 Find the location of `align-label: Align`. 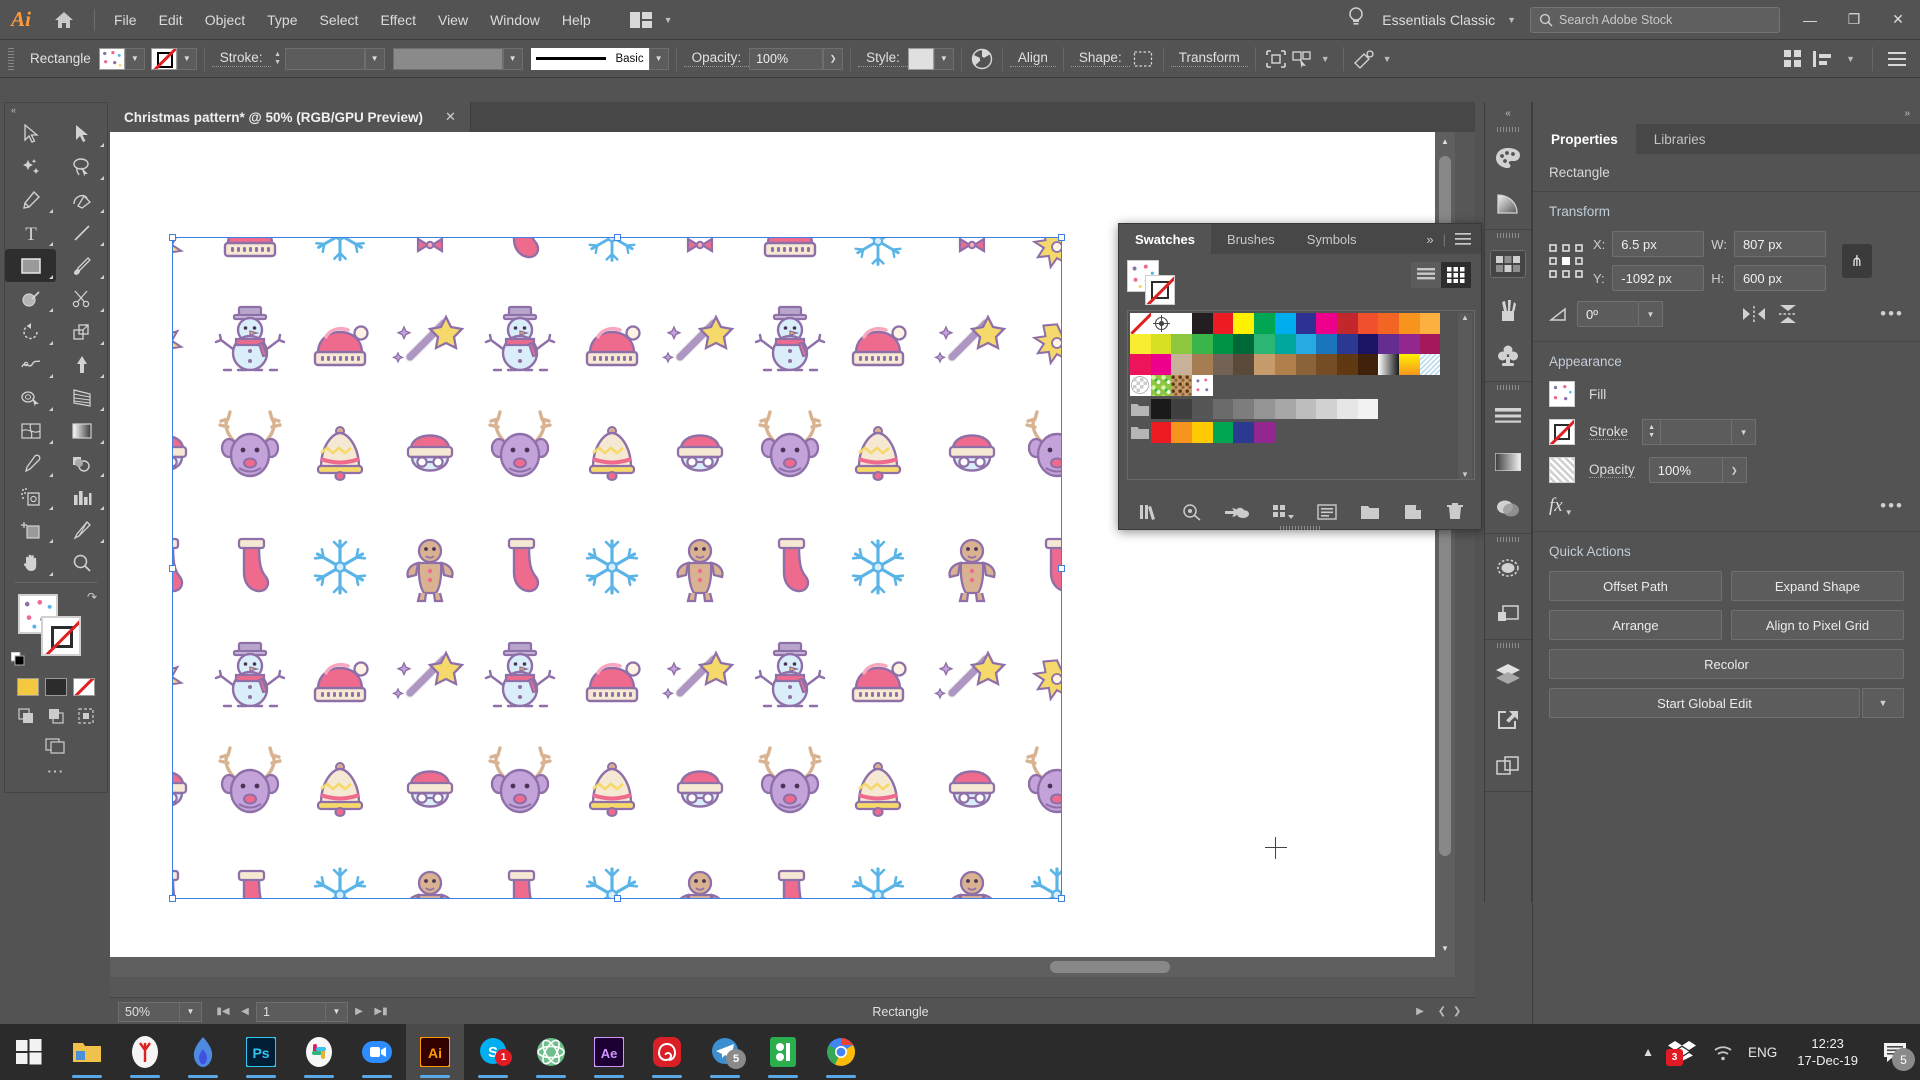

align-label: Align is located at coordinates (1032, 58).